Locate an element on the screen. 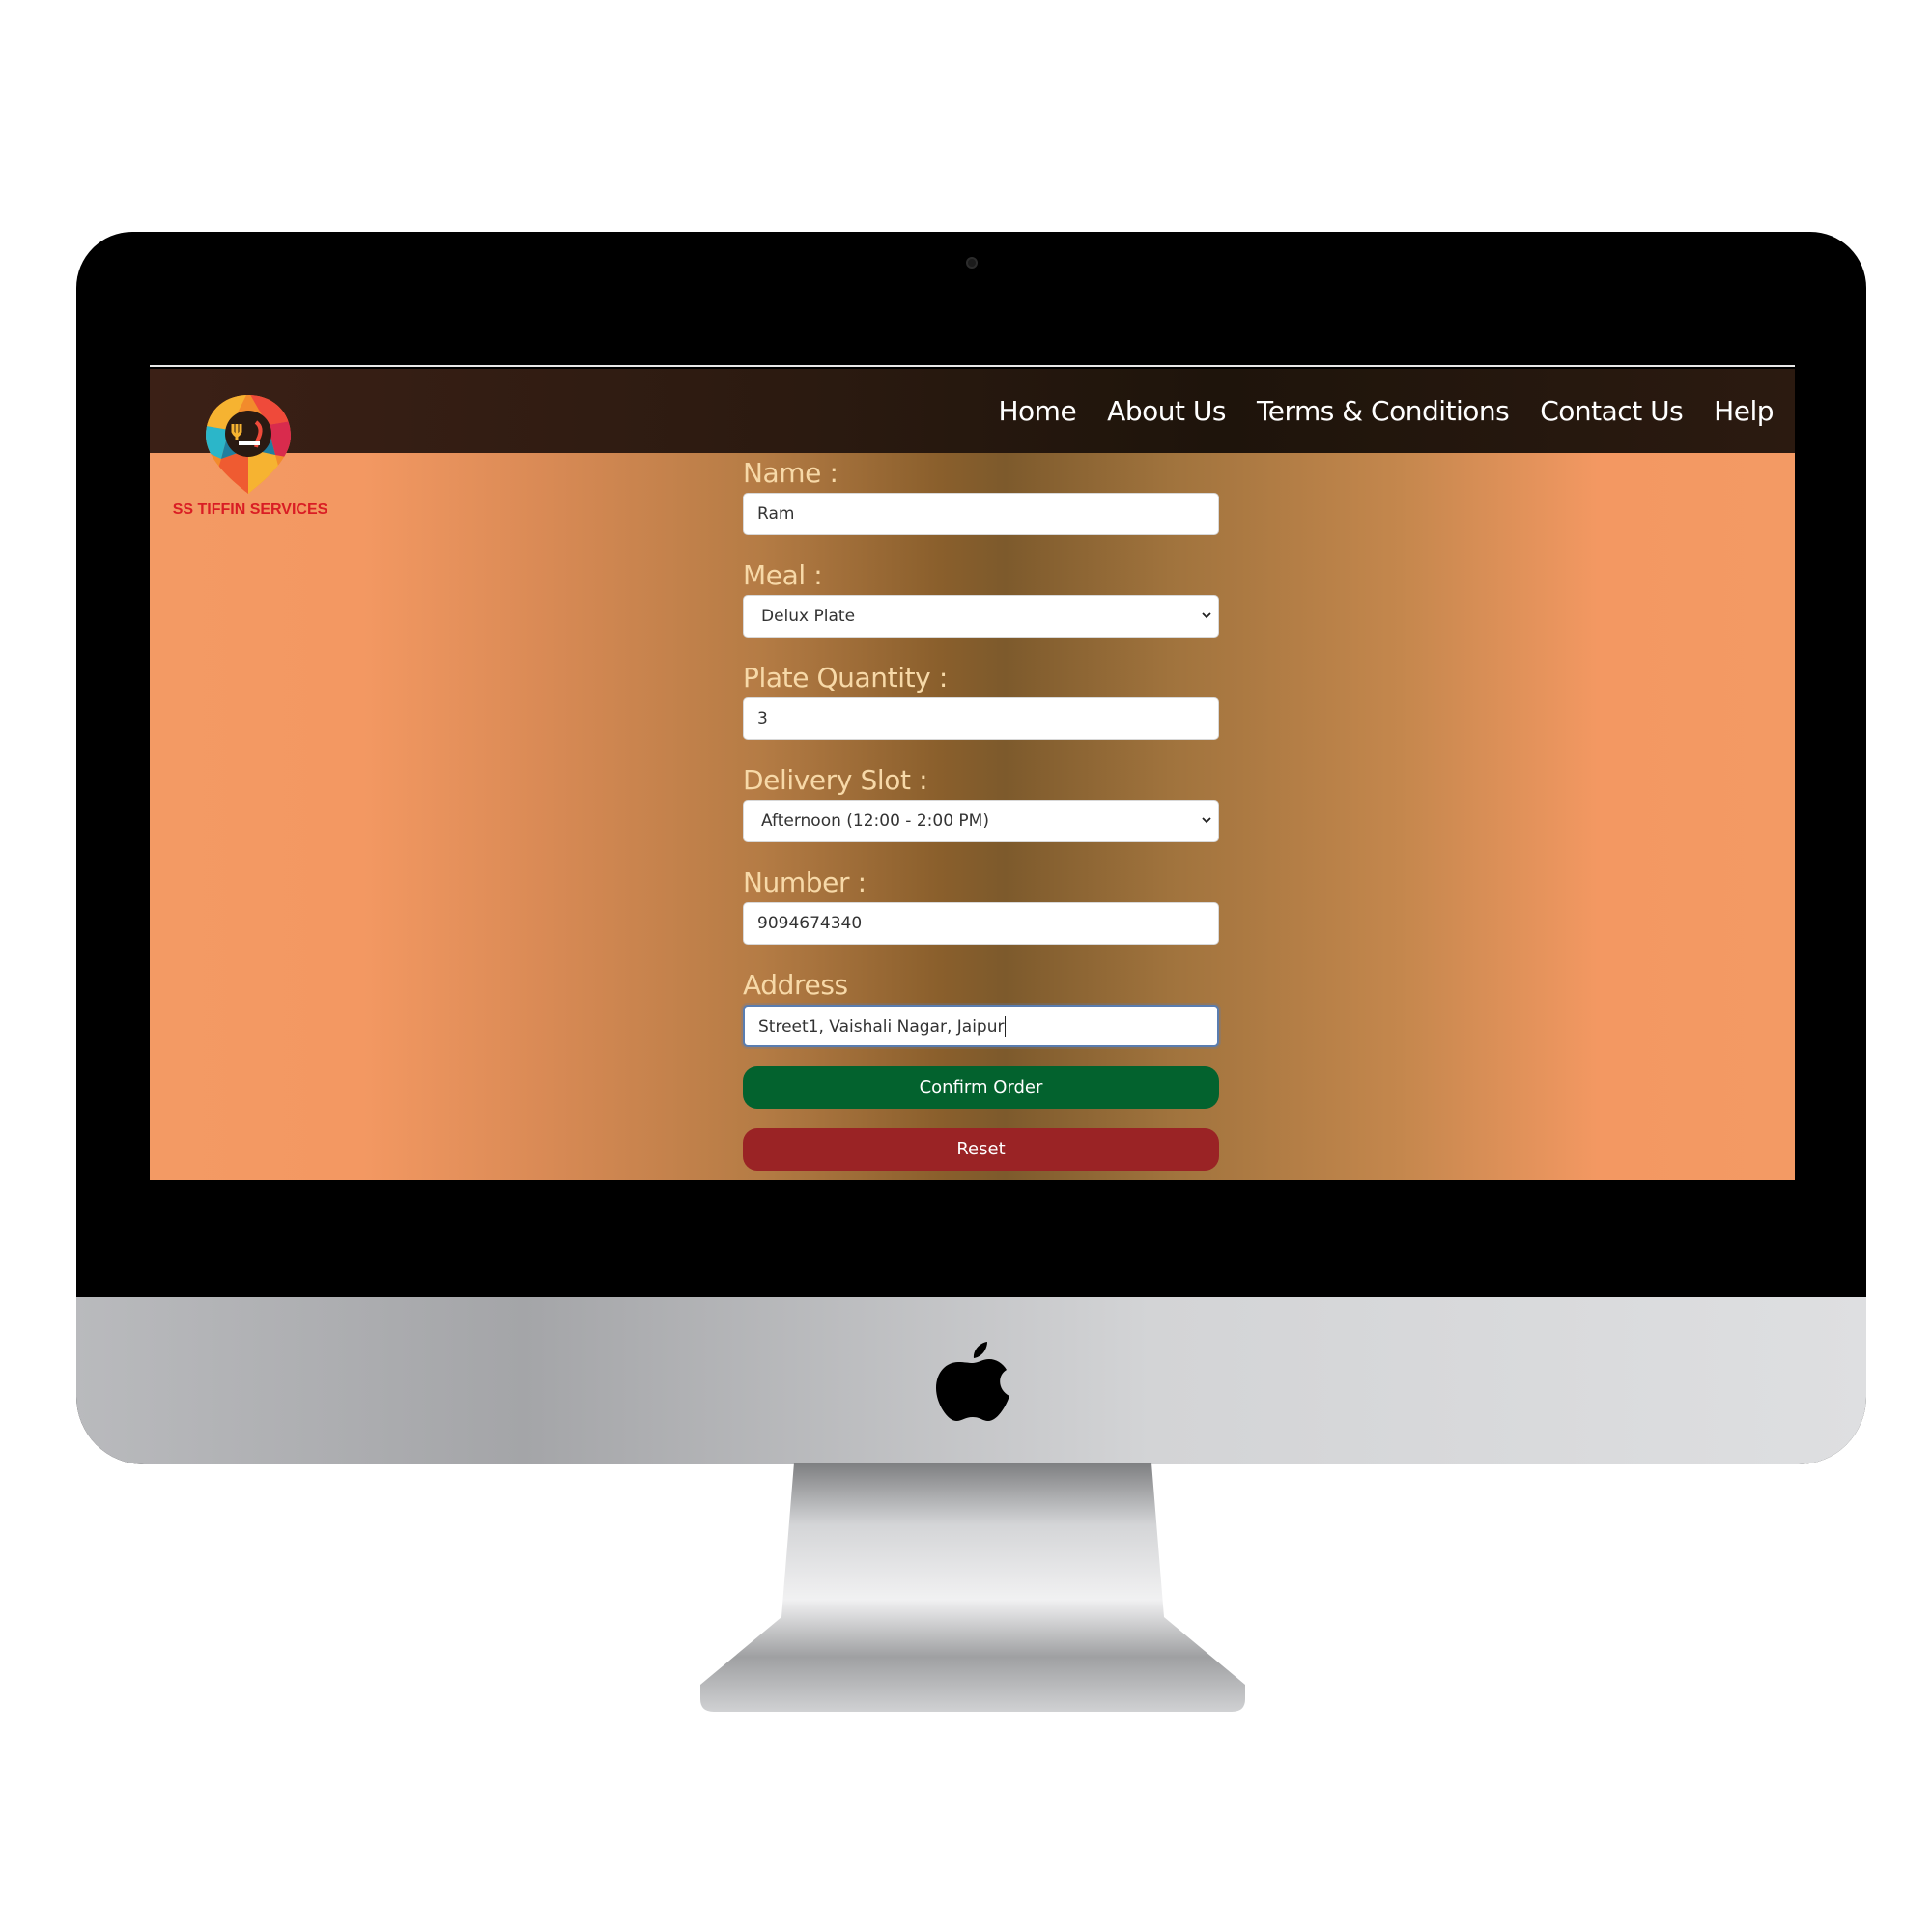  webcam is located at coordinates (972, 263).